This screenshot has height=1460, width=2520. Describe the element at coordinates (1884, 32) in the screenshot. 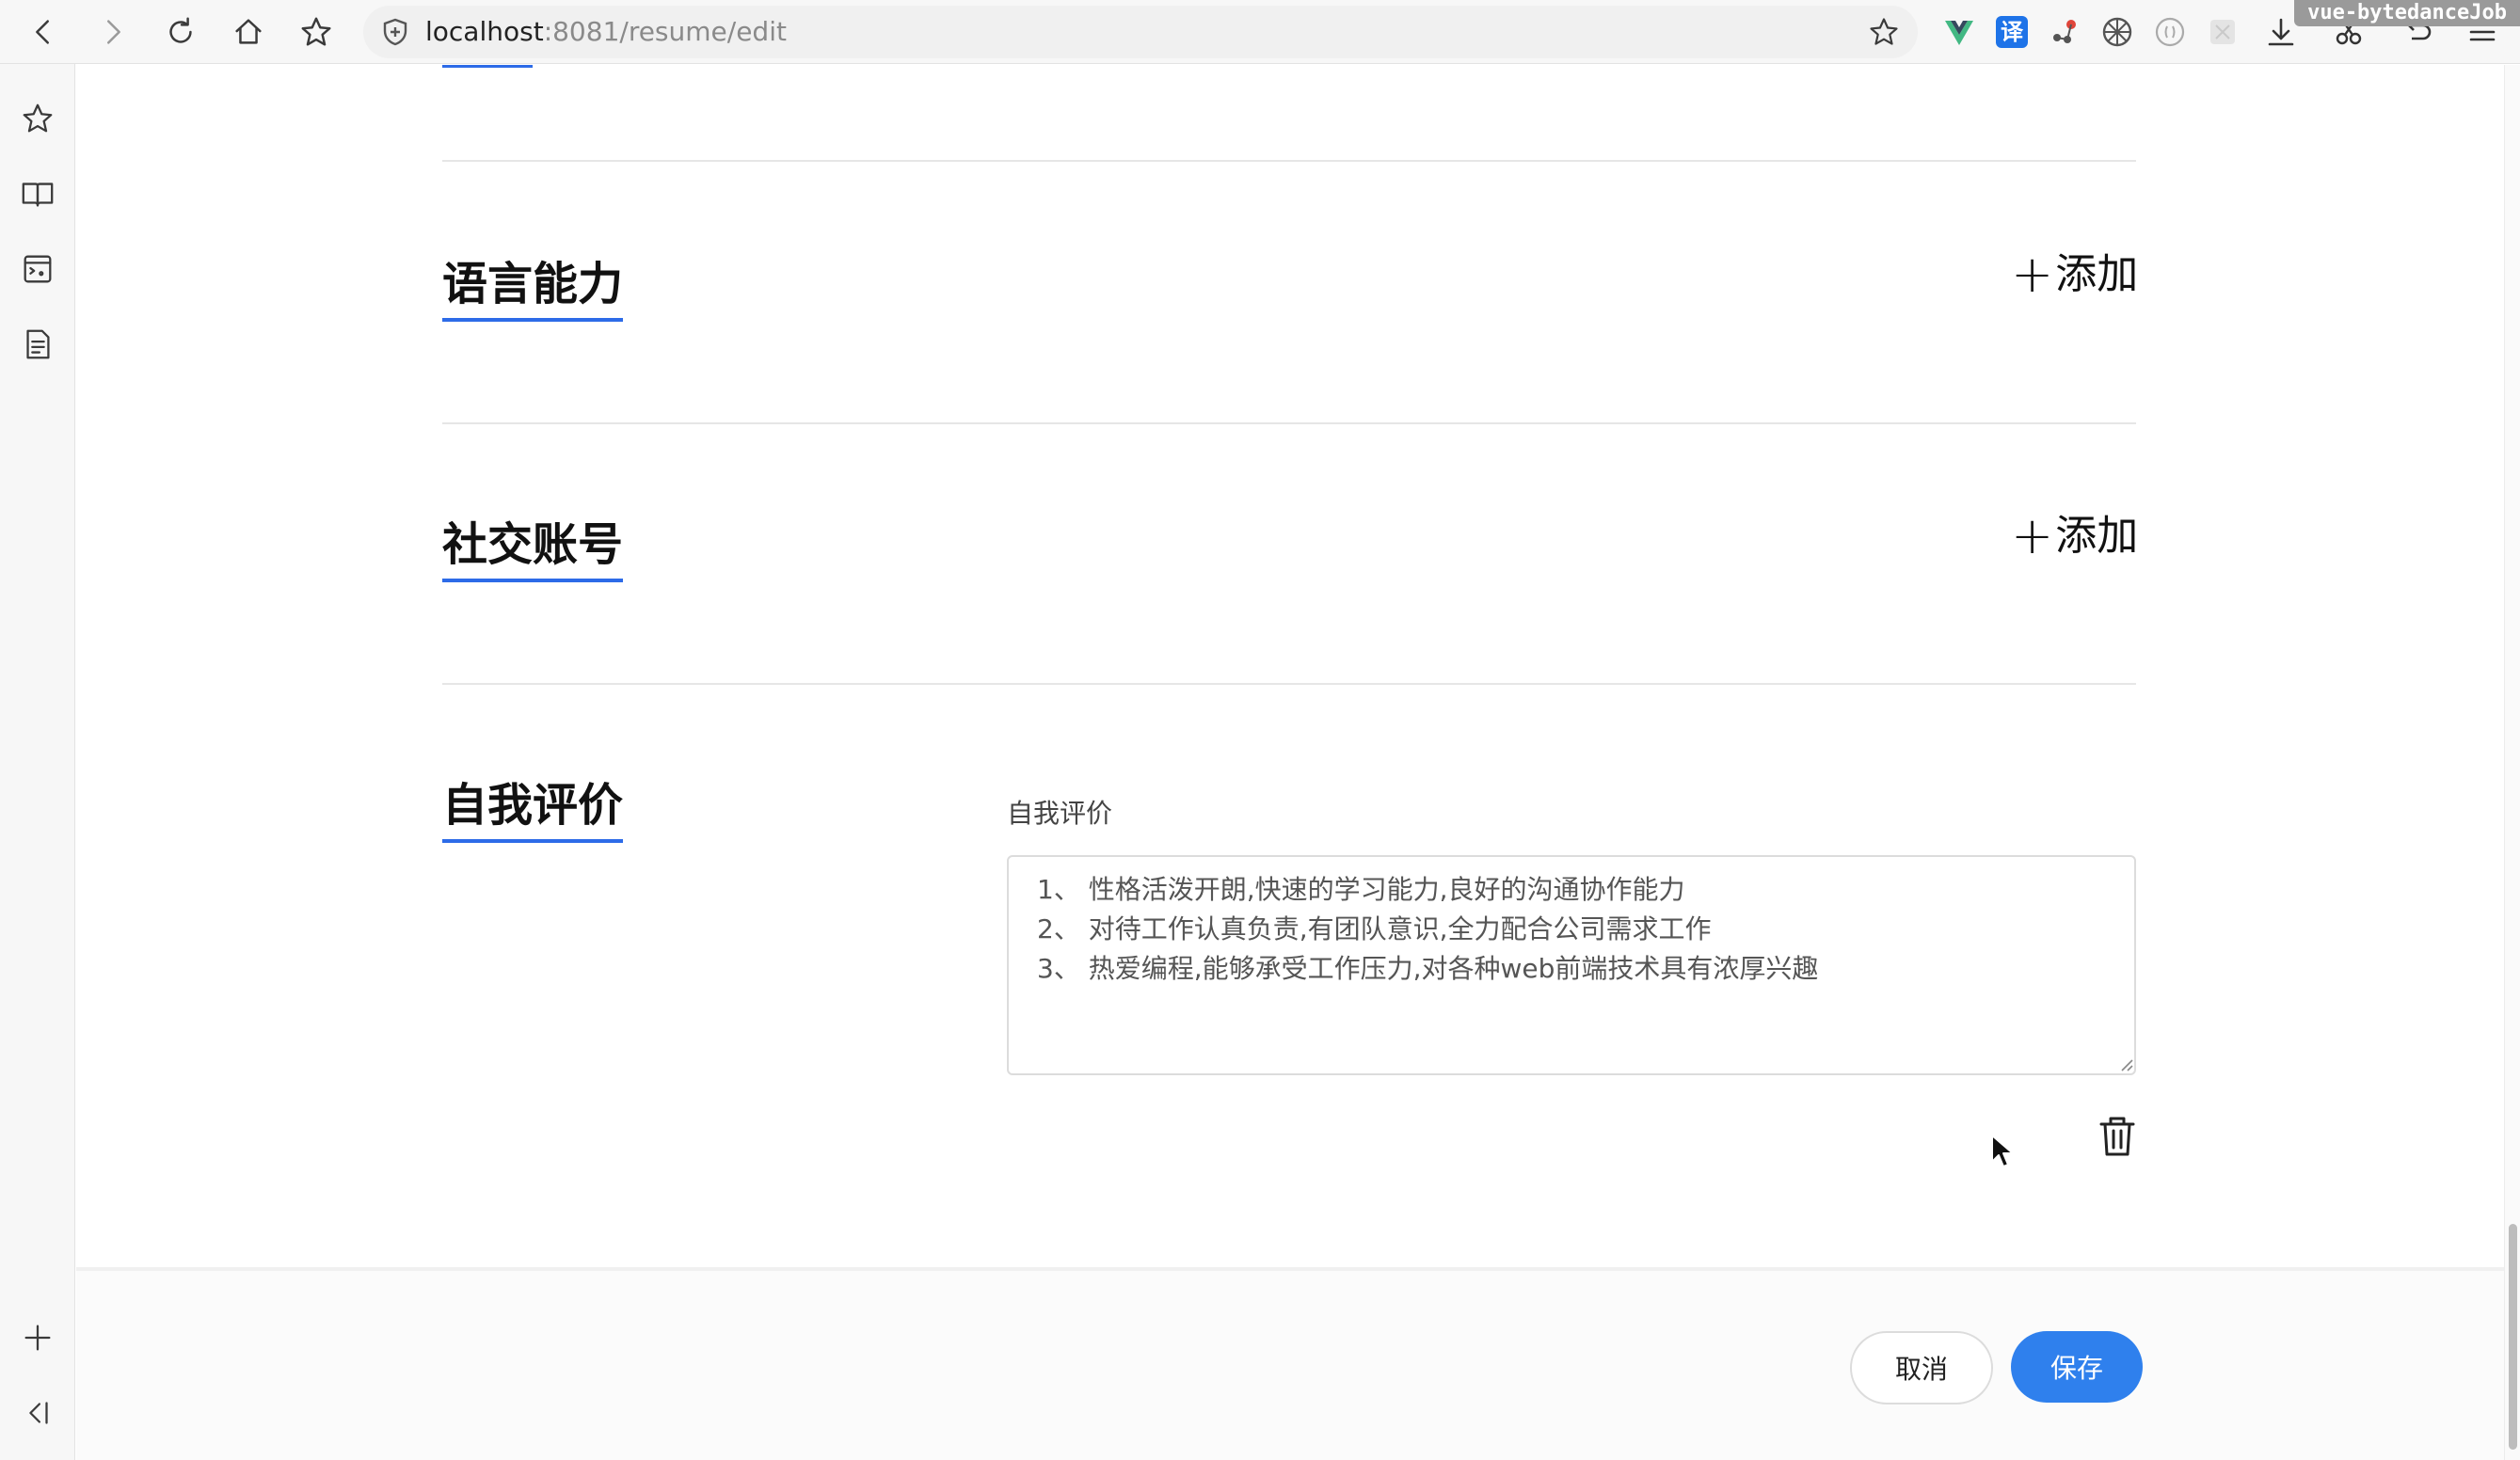

I see `bookmark-star-icon` at that location.